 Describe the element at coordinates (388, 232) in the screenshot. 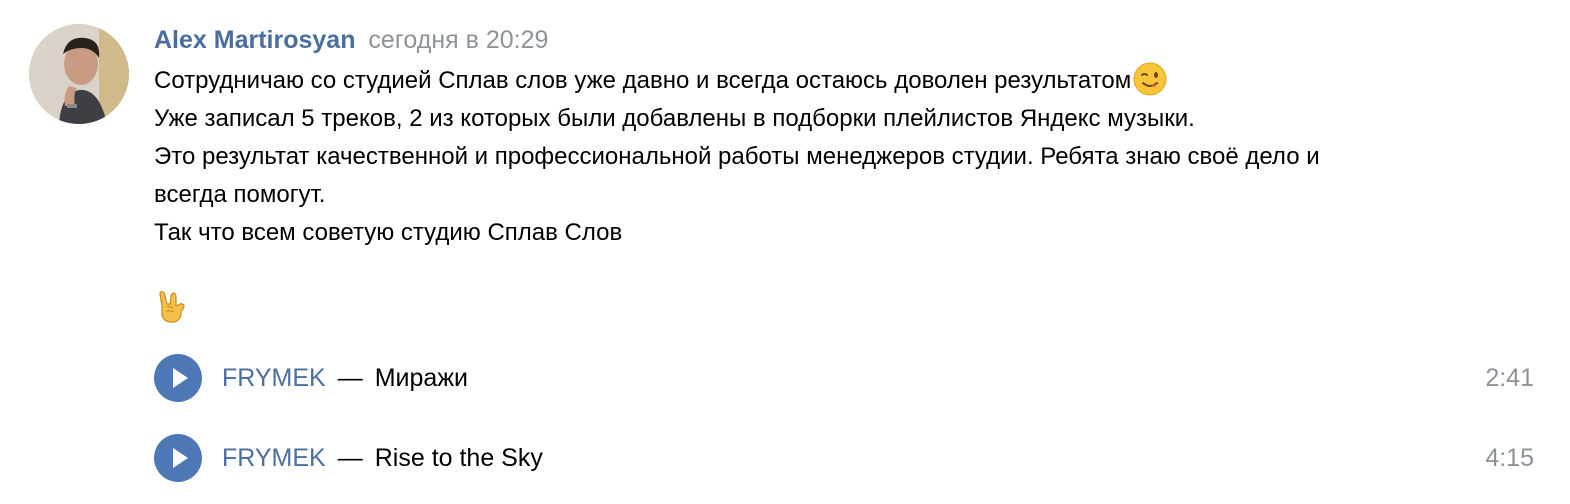

I see `post-text-line-5: Так что всем советую студию Сплав Слов` at that location.